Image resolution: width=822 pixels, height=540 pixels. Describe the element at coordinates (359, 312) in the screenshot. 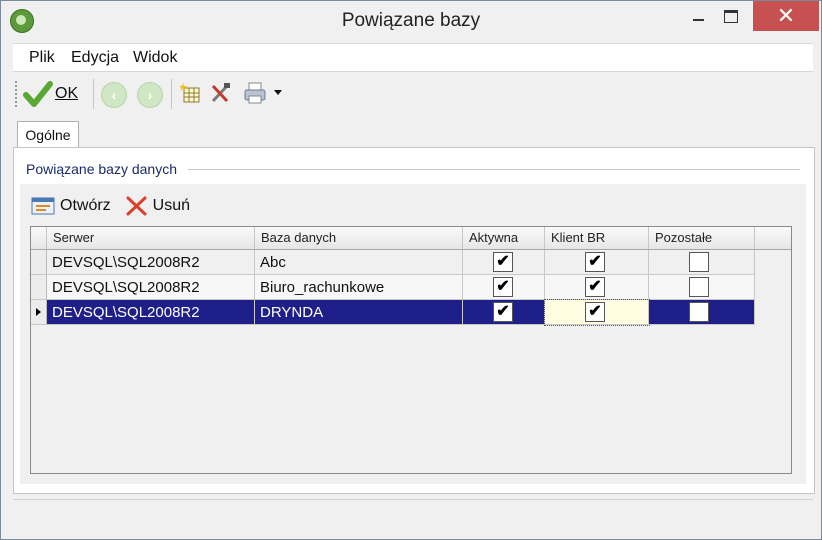

I see `cell-database: DRYNDA` at that location.